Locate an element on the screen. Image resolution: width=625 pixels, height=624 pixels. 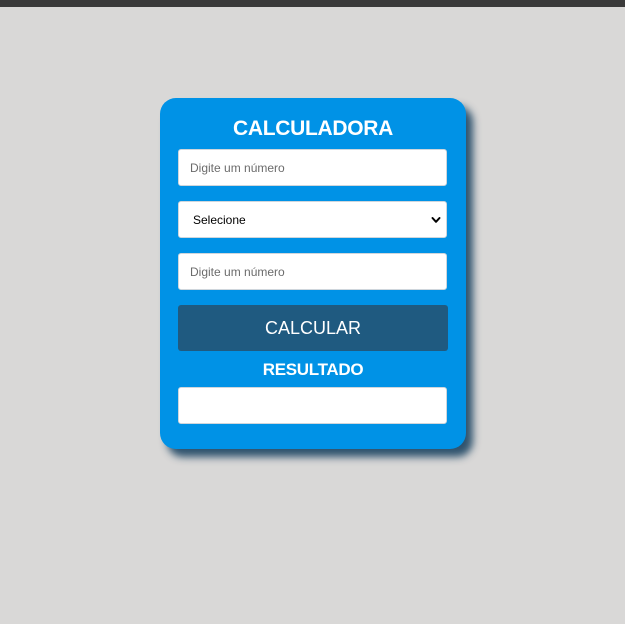
calculate-button: CALCULAR is located at coordinates (313, 328).